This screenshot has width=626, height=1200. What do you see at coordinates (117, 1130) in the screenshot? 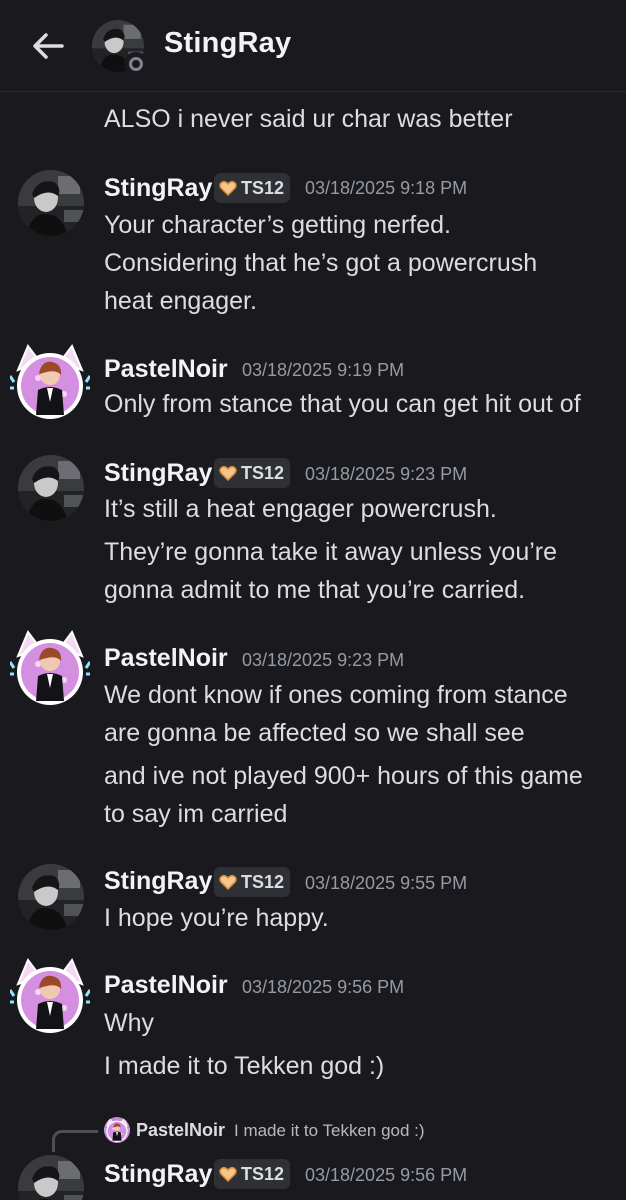
I see `reply-avatar` at bounding box center [117, 1130].